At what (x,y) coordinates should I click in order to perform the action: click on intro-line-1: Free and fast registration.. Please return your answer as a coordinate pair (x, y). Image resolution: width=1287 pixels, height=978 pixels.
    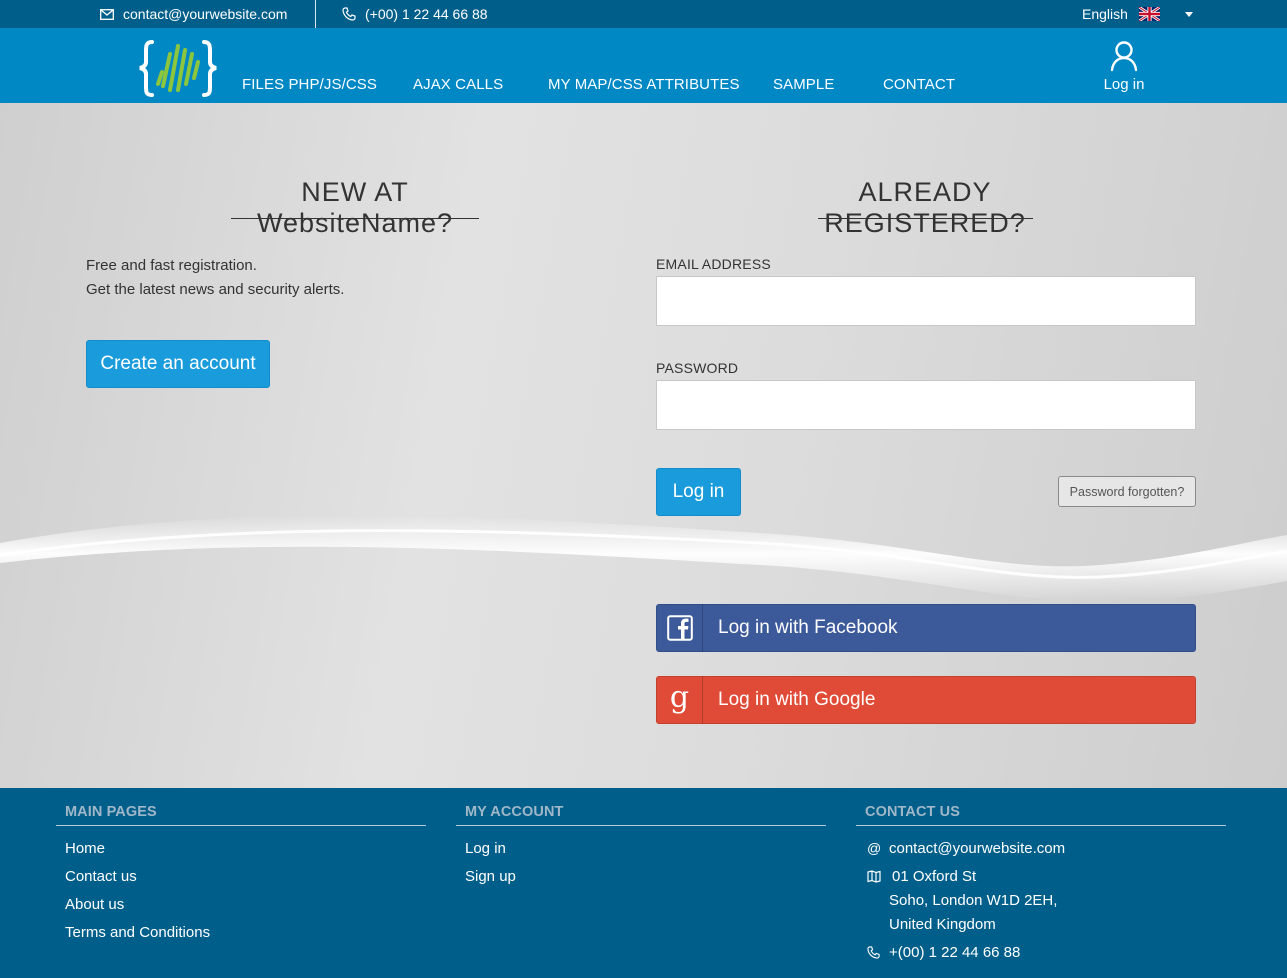
    Looking at the image, I should click on (171, 265).